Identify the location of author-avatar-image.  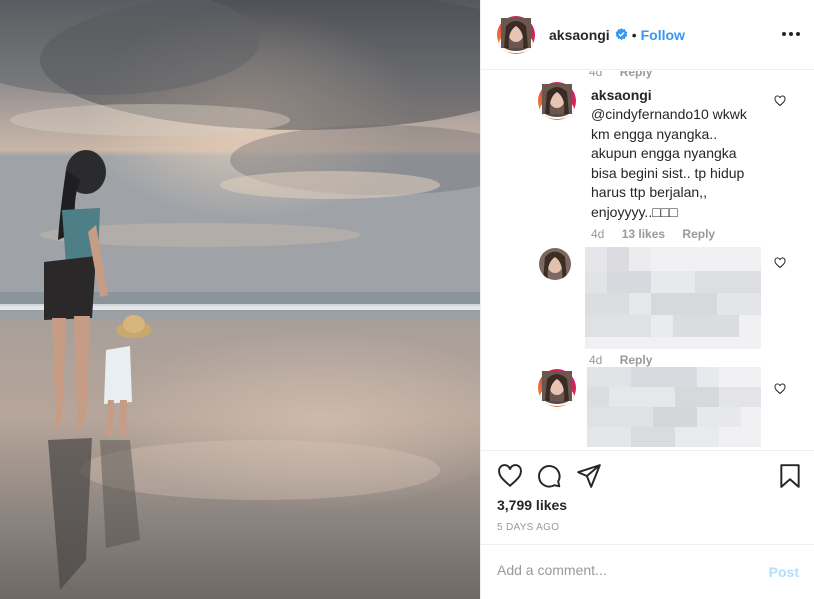
(516, 35).